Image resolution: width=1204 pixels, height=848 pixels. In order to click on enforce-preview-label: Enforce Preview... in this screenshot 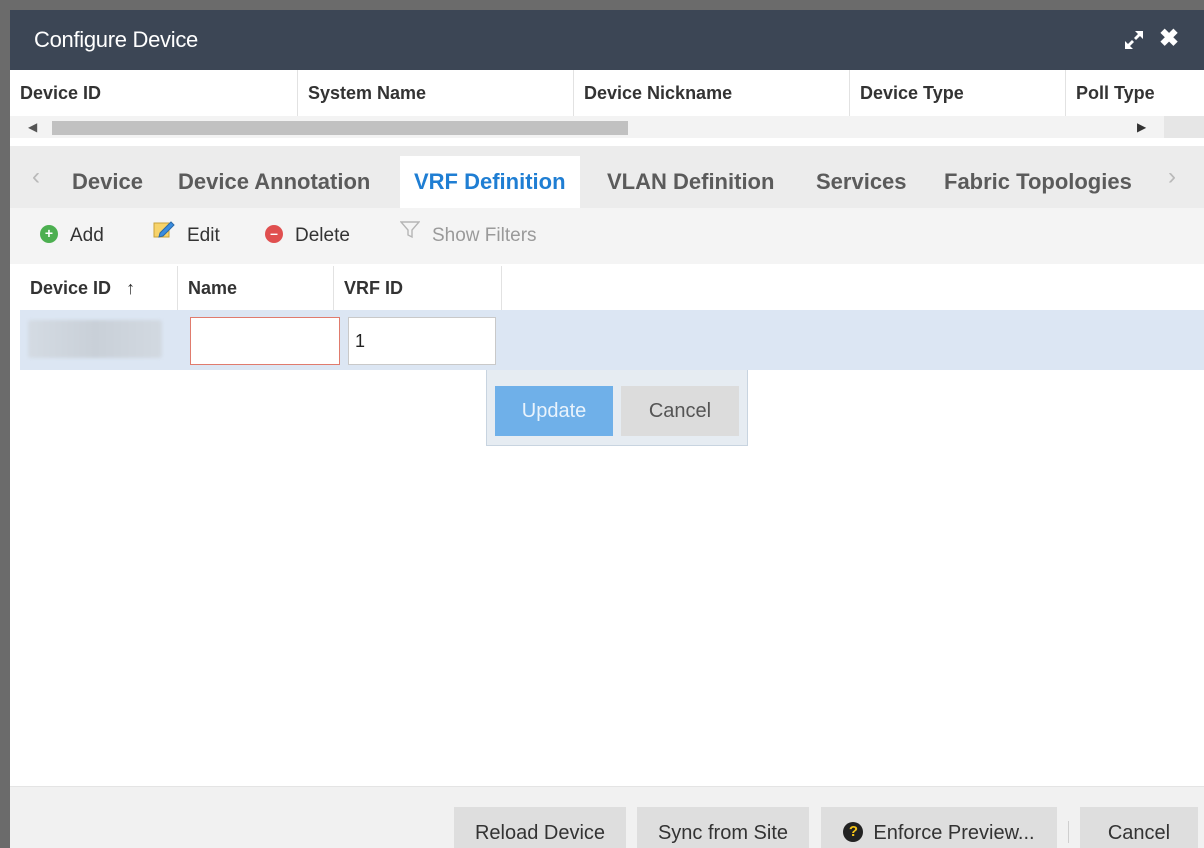, I will do `click(954, 833)`.